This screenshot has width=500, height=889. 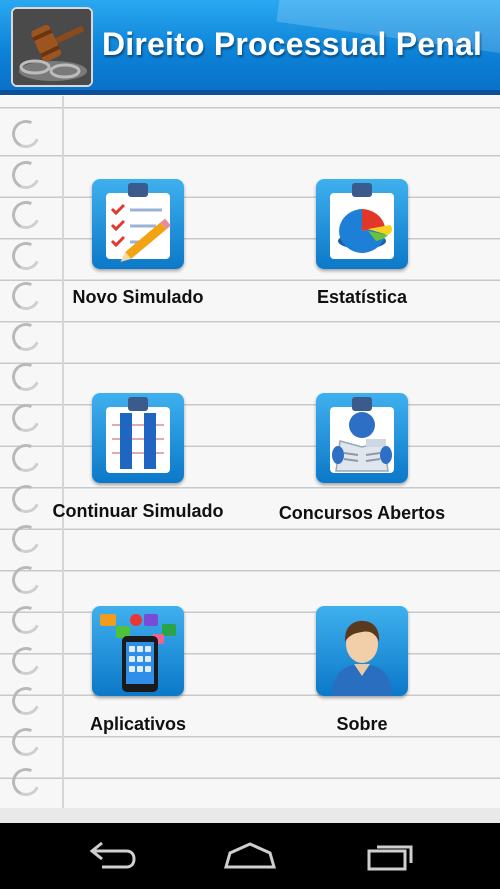 I want to click on estatistica-label: Estatística, so click(x=362, y=297).